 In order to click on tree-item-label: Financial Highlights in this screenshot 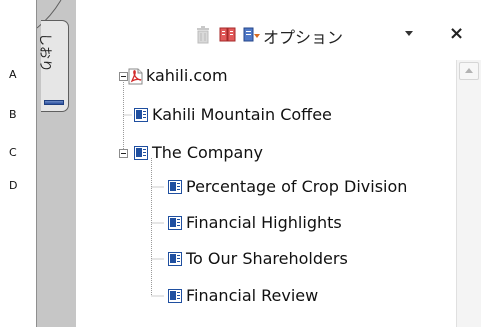, I will do `click(264, 222)`.